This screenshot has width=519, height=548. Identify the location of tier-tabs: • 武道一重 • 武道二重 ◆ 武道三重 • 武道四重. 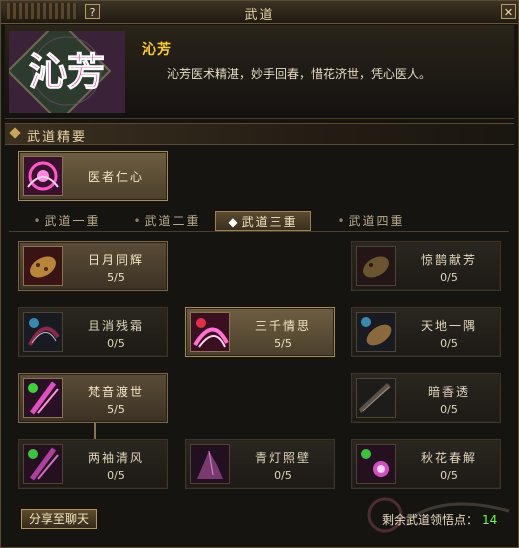
(259, 221).